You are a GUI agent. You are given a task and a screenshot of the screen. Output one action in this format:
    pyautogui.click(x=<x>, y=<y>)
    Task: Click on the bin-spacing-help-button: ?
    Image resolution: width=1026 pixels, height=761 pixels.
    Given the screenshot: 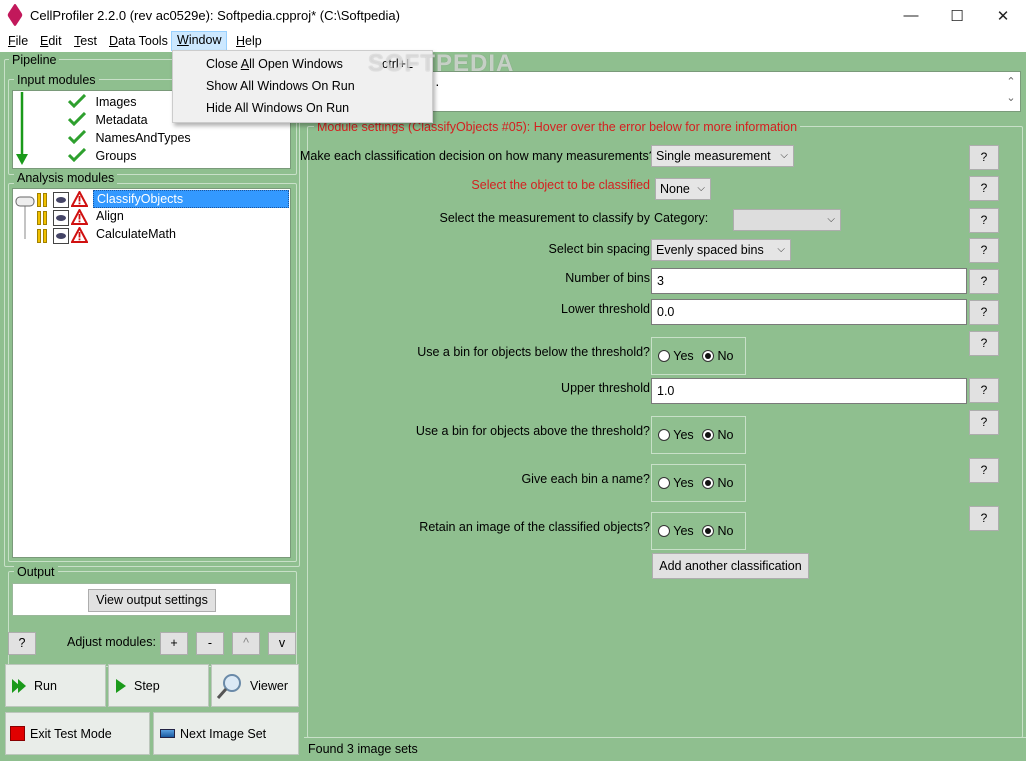 What is the action you would take?
    pyautogui.click(x=984, y=250)
    